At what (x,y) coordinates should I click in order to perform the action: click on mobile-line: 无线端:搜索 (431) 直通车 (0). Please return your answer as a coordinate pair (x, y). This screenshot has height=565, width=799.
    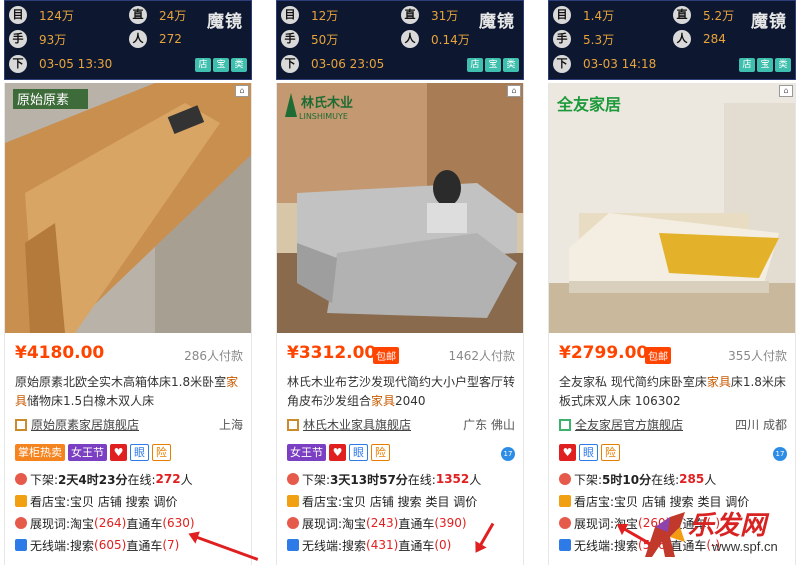
    Looking at the image, I should click on (369, 545).